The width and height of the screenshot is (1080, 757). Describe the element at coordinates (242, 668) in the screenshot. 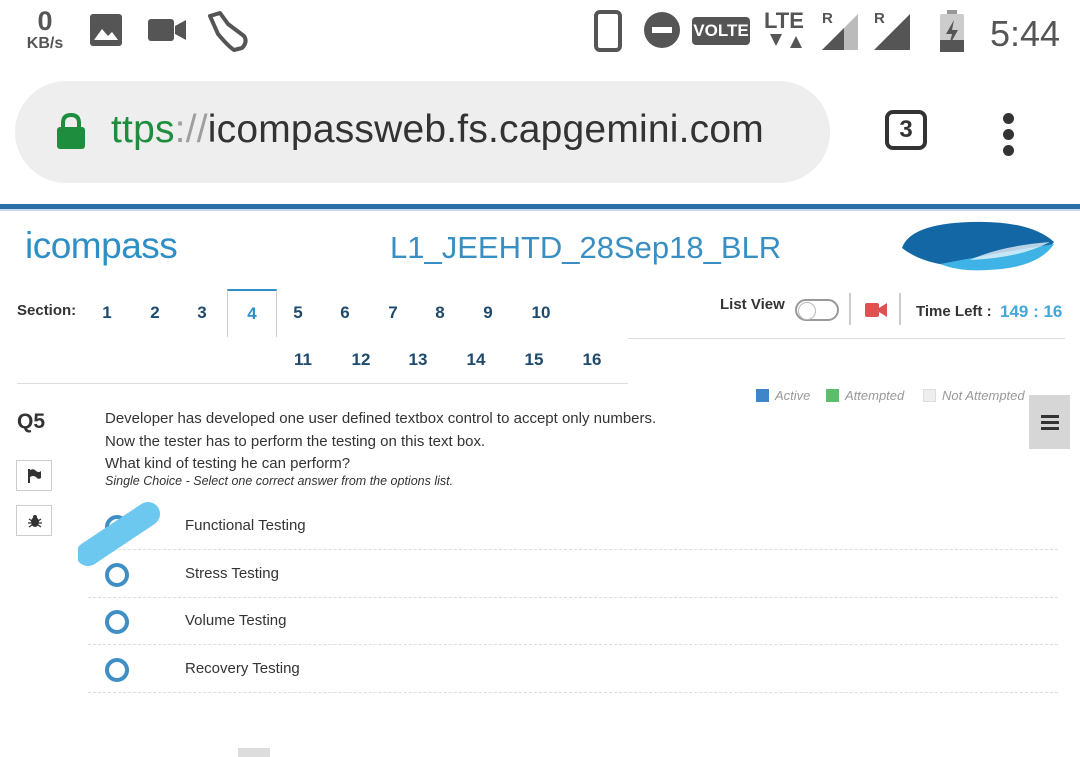

I see `option-label-4: Recovery Testing` at that location.